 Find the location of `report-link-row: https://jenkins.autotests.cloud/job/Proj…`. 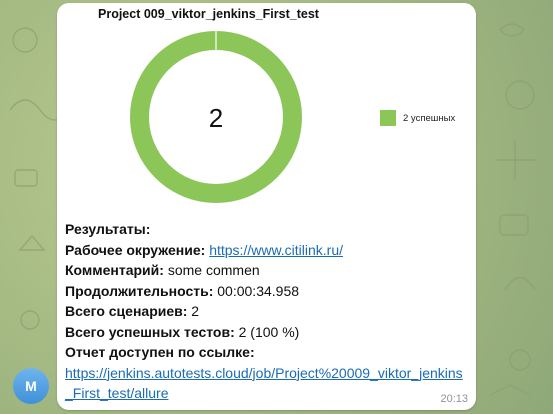

report-link-row: https://jenkins.autotests.cloud/job/Proj… is located at coordinates (267, 383).